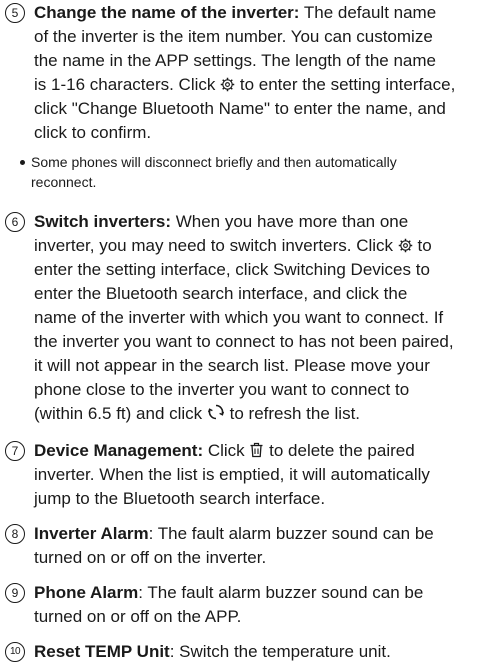 This screenshot has height=663, width=501. I want to click on body-text: The default name, so click(368, 12).